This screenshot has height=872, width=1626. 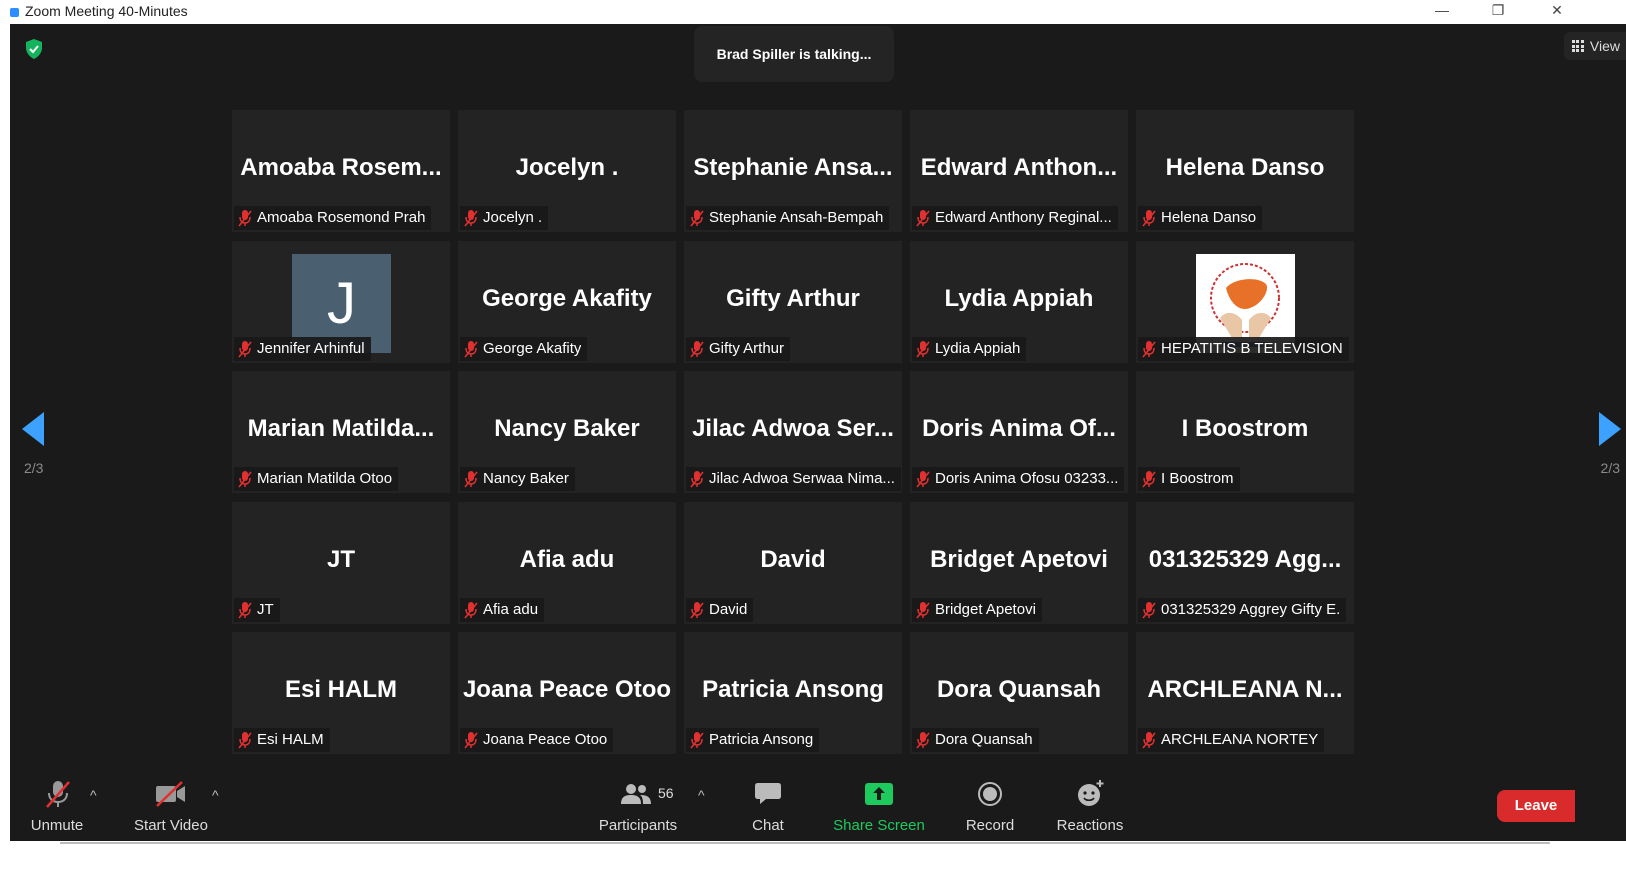 I want to click on participant-display-name: JT, so click(x=340, y=559).